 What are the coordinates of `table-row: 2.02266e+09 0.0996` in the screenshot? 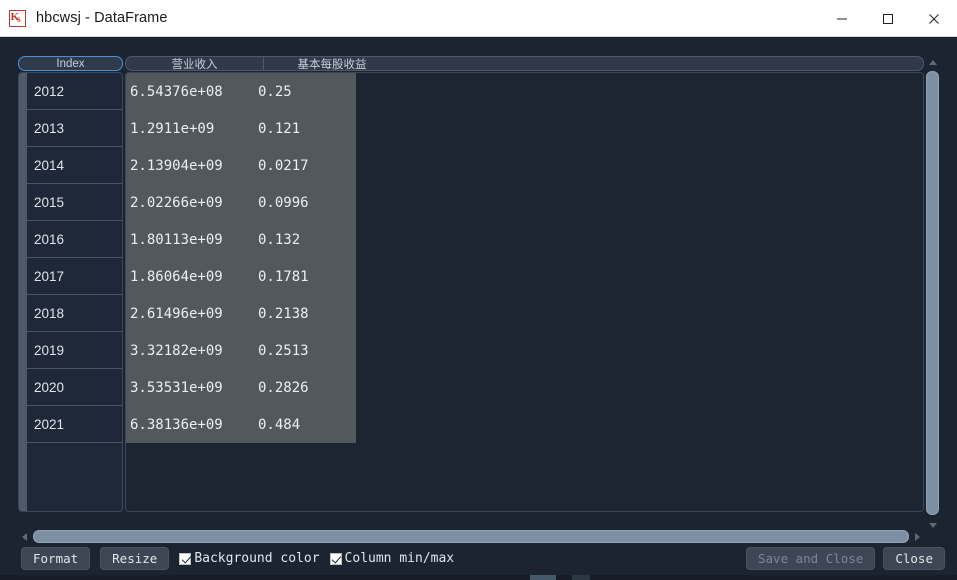 It's located at (241, 202).